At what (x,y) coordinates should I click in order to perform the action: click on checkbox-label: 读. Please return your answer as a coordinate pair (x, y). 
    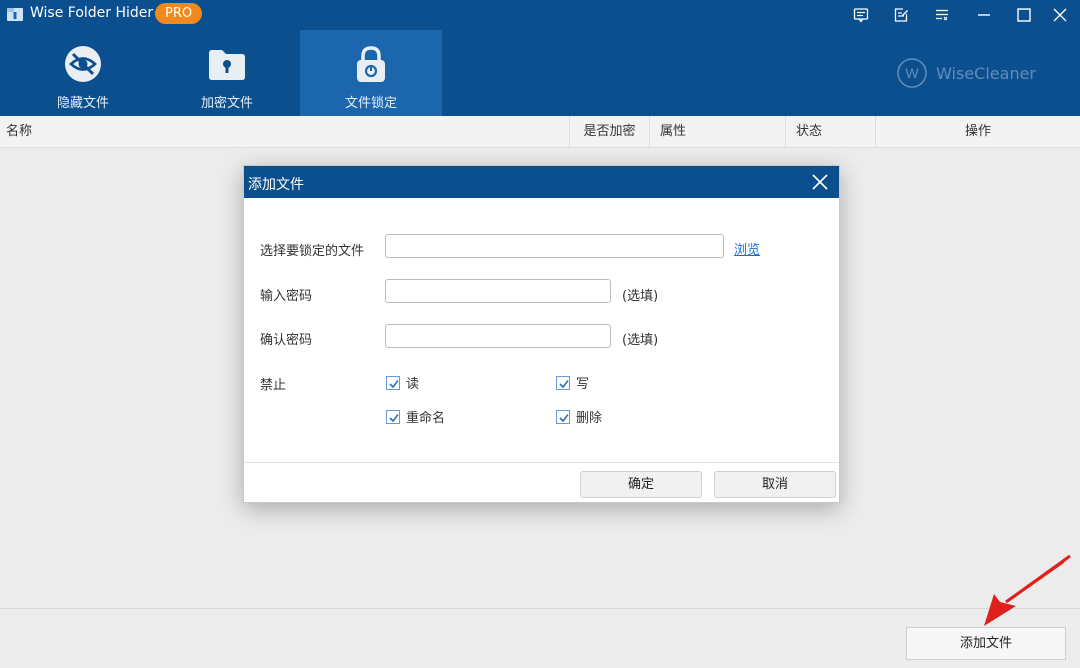
    Looking at the image, I should click on (413, 384).